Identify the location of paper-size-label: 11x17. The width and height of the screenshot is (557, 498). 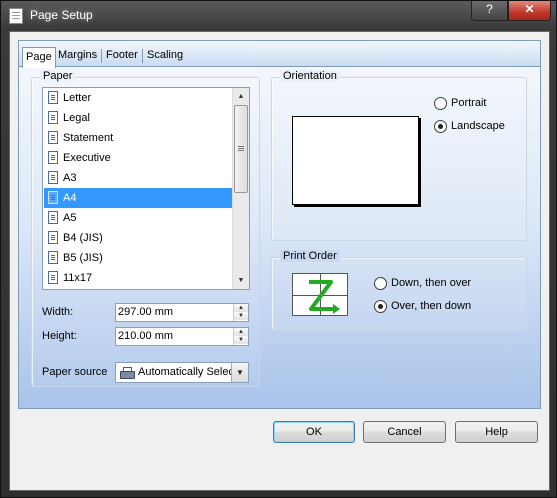
(78, 278).